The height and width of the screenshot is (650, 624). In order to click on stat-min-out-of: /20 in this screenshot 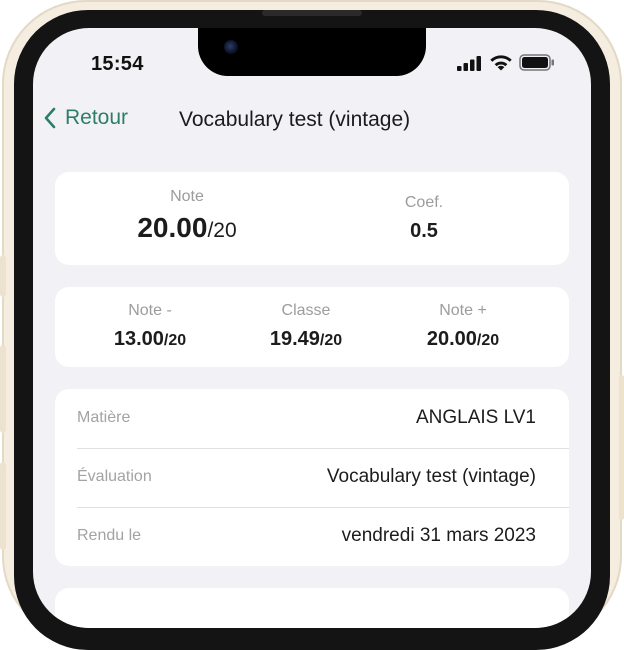, I will do `click(175, 340)`.